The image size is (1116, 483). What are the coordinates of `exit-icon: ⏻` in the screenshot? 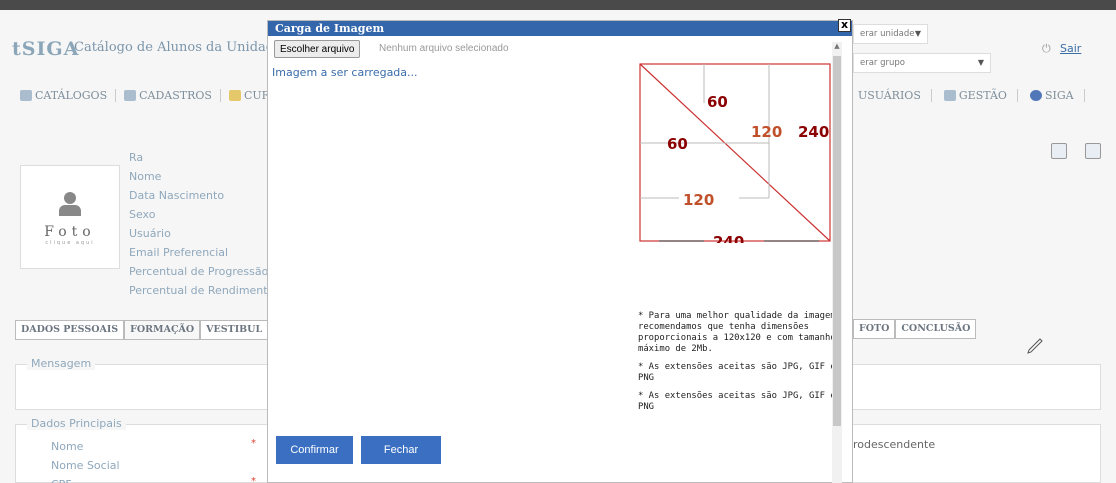 It's located at (1046, 48).